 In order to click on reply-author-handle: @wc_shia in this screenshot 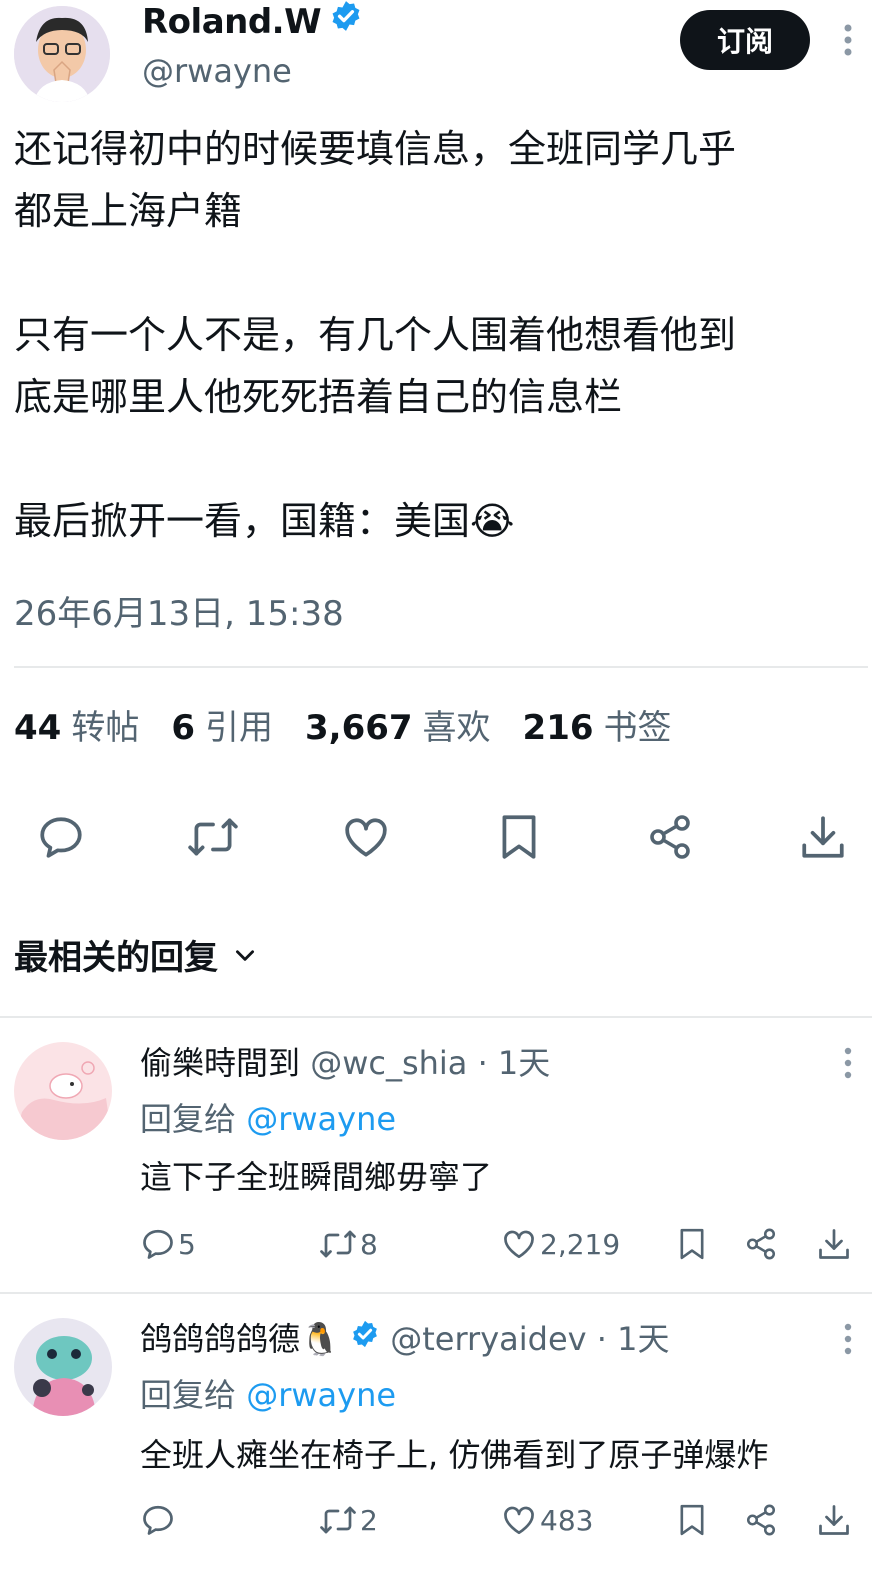, I will do `click(388, 1063)`.